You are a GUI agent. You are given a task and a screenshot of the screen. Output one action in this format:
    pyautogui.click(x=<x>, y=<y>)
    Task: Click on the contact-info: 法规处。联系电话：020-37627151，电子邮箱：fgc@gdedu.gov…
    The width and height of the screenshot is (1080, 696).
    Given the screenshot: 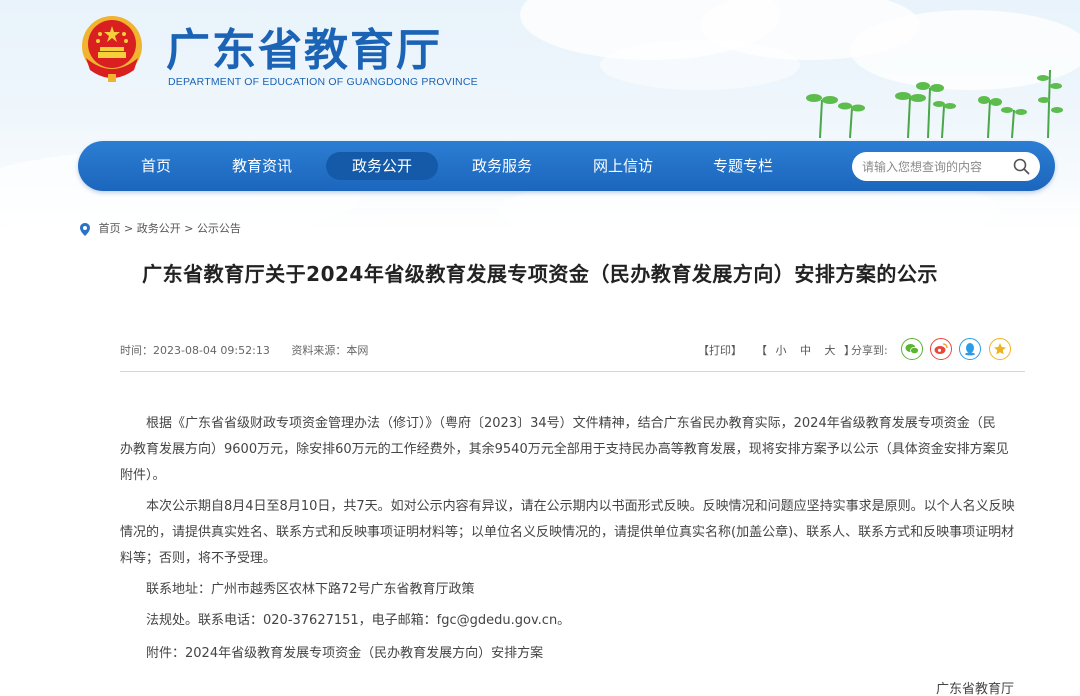 What is the action you would take?
    pyautogui.click(x=358, y=620)
    